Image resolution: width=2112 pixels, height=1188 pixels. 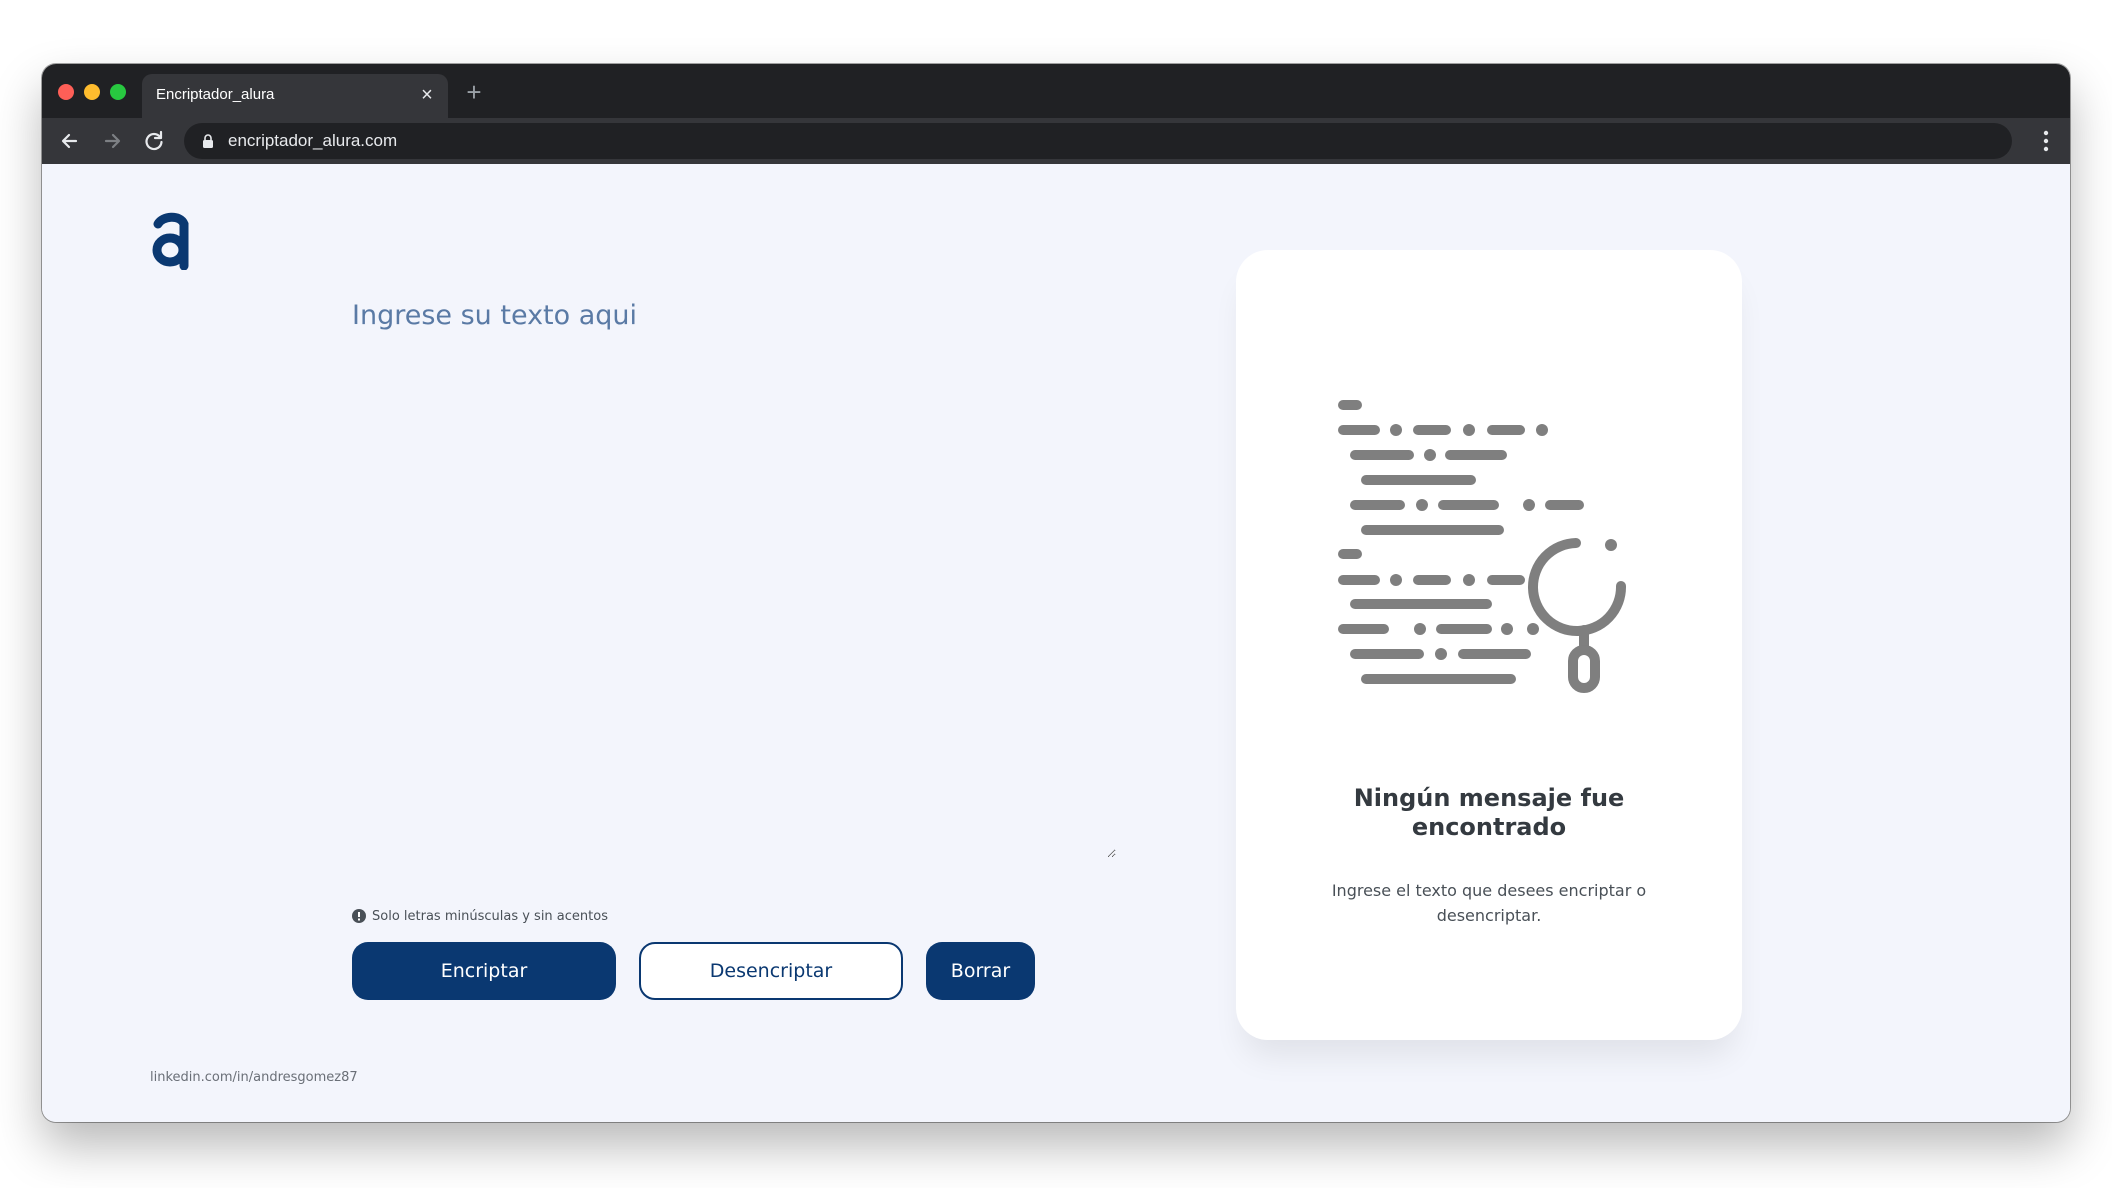 I want to click on document-search-icon, so click(x=1482, y=546).